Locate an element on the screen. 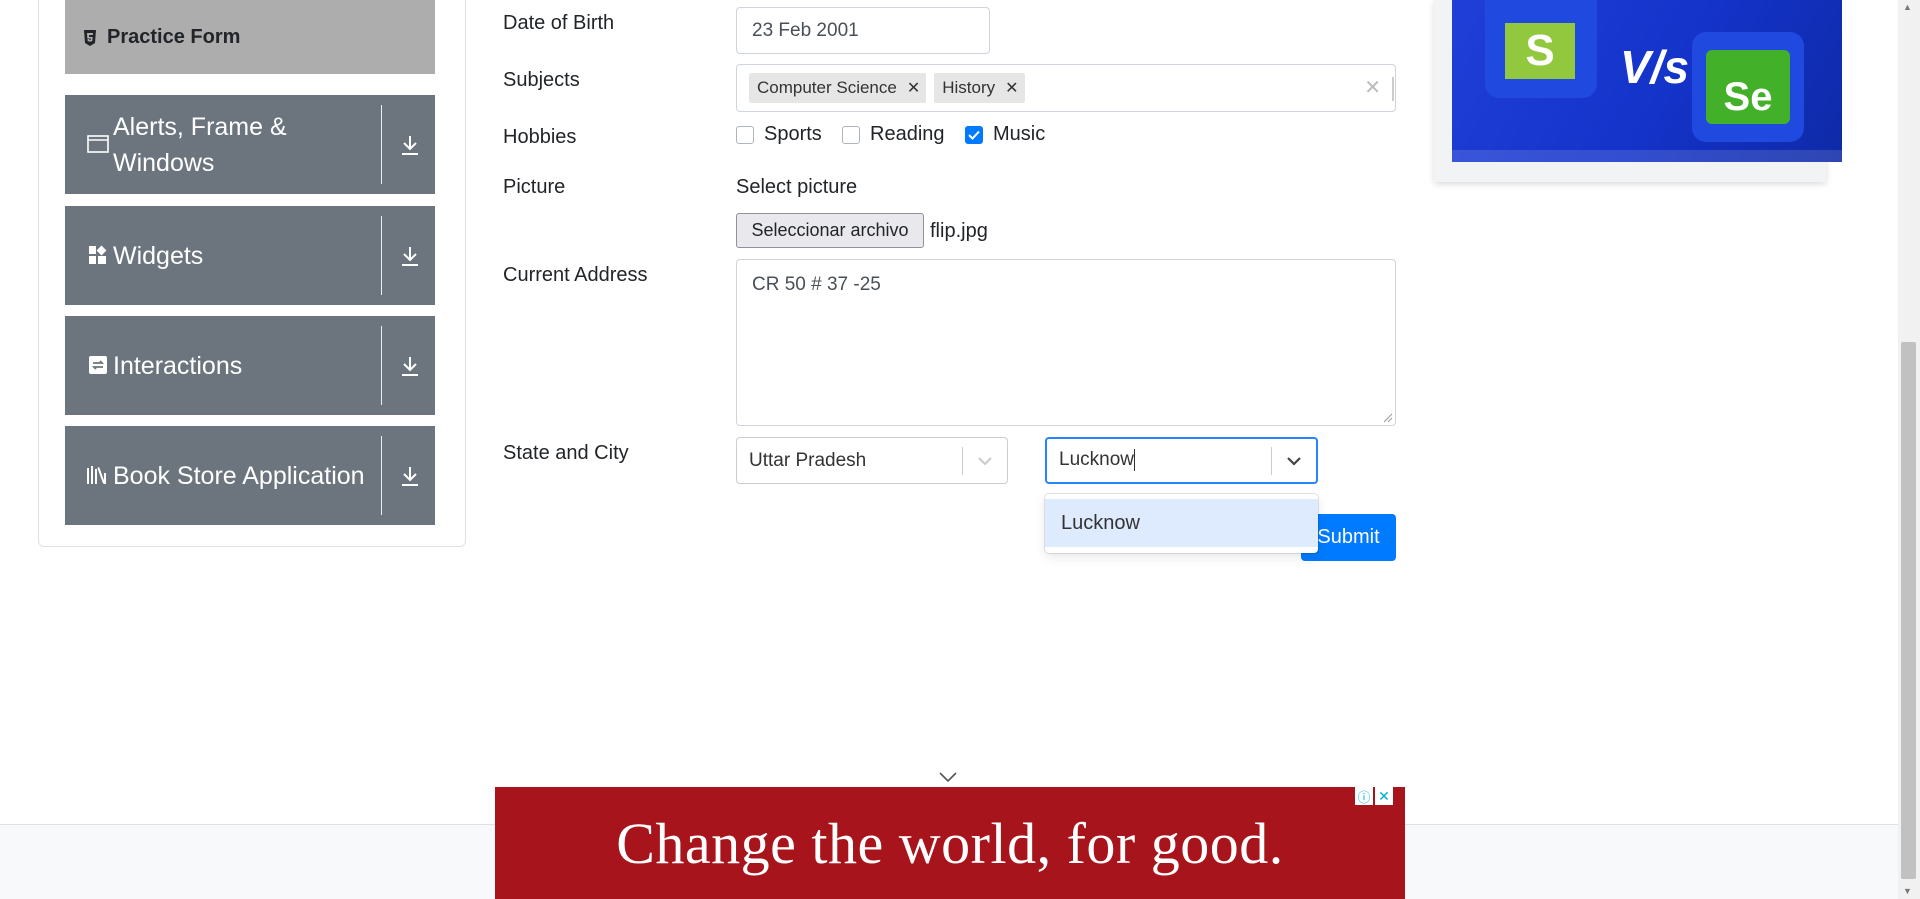 This screenshot has width=1920, height=899. sidebar-group-interactions: Interactions is located at coordinates (250, 365).